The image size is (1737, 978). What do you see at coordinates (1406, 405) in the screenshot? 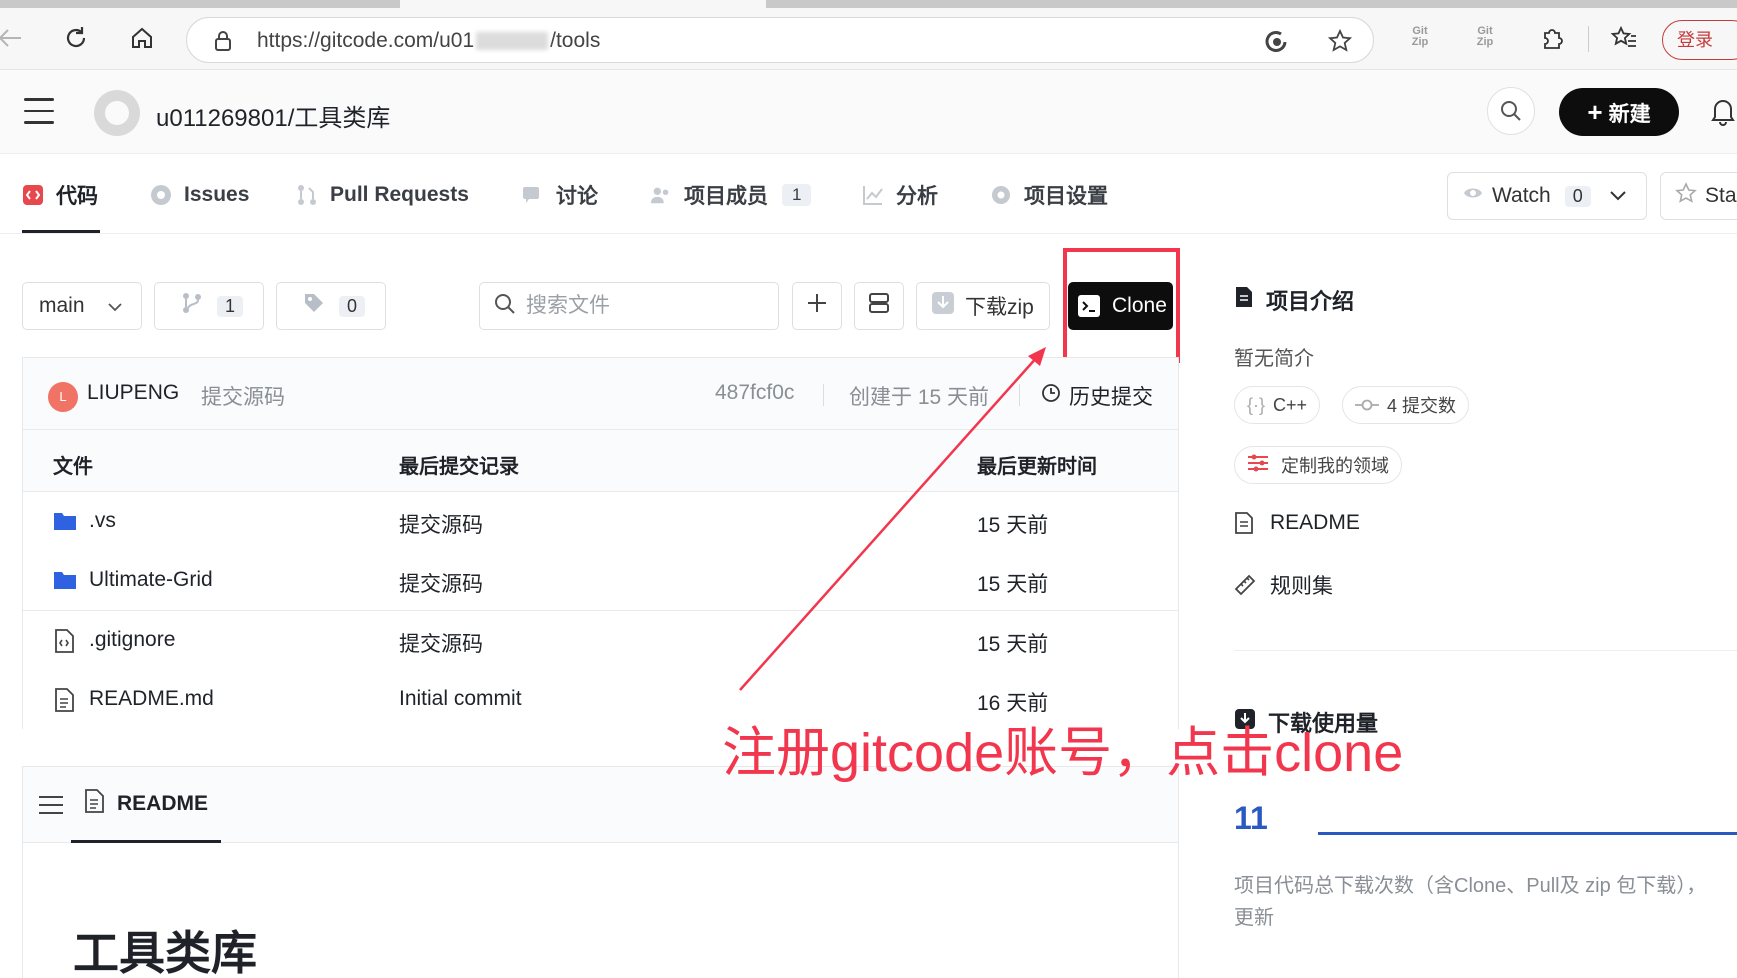
I see `commits-badge: 4 提交数` at bounding box center [1406, 405].